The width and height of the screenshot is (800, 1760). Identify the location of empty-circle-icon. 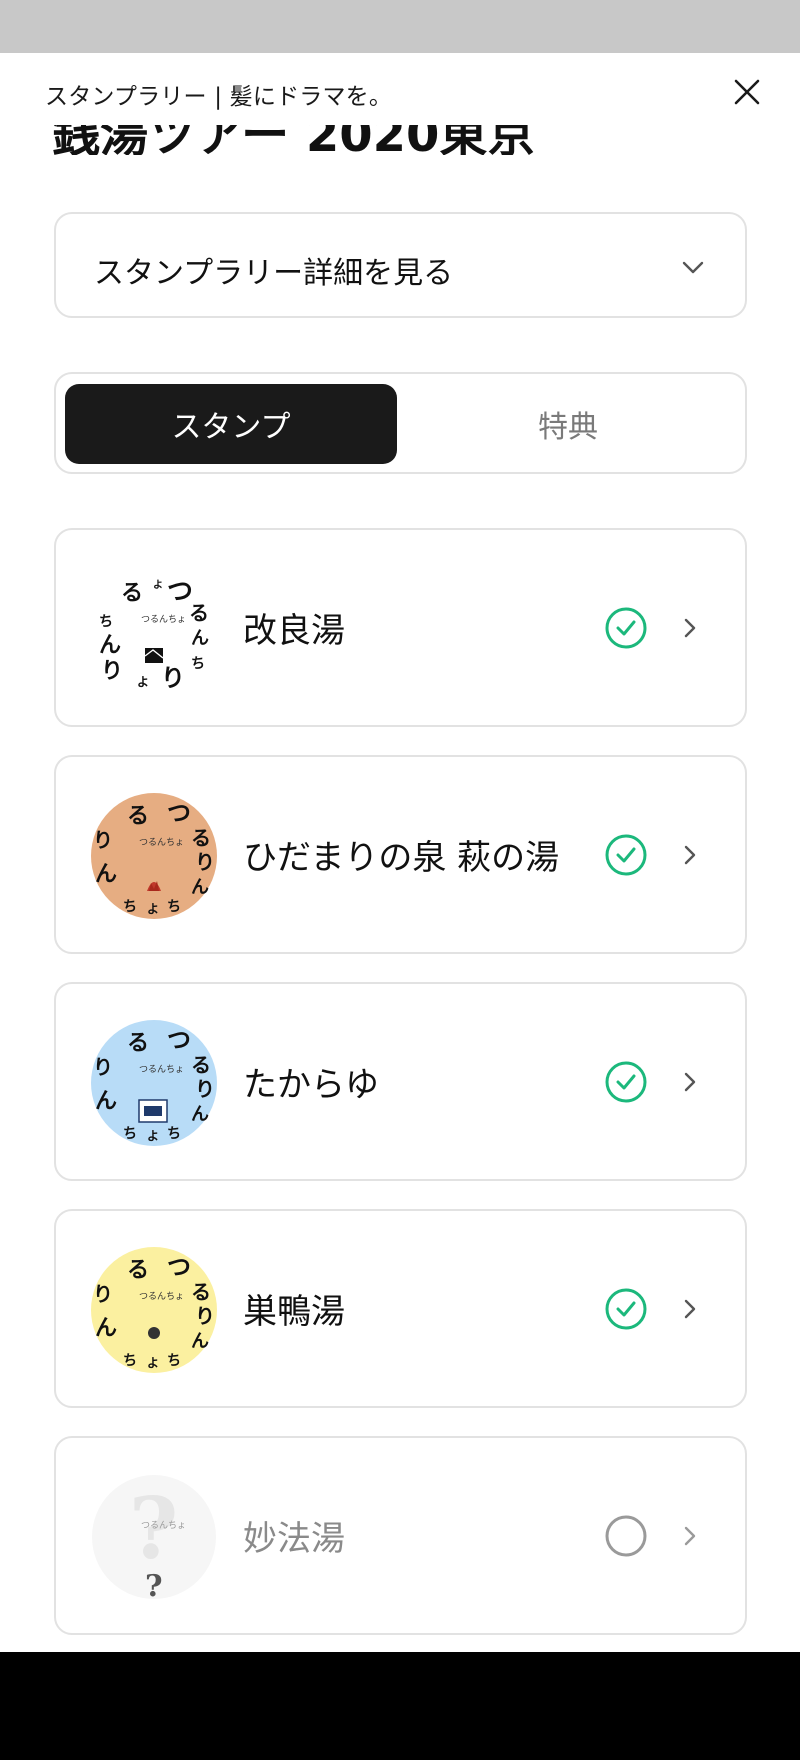
(626, 1536).